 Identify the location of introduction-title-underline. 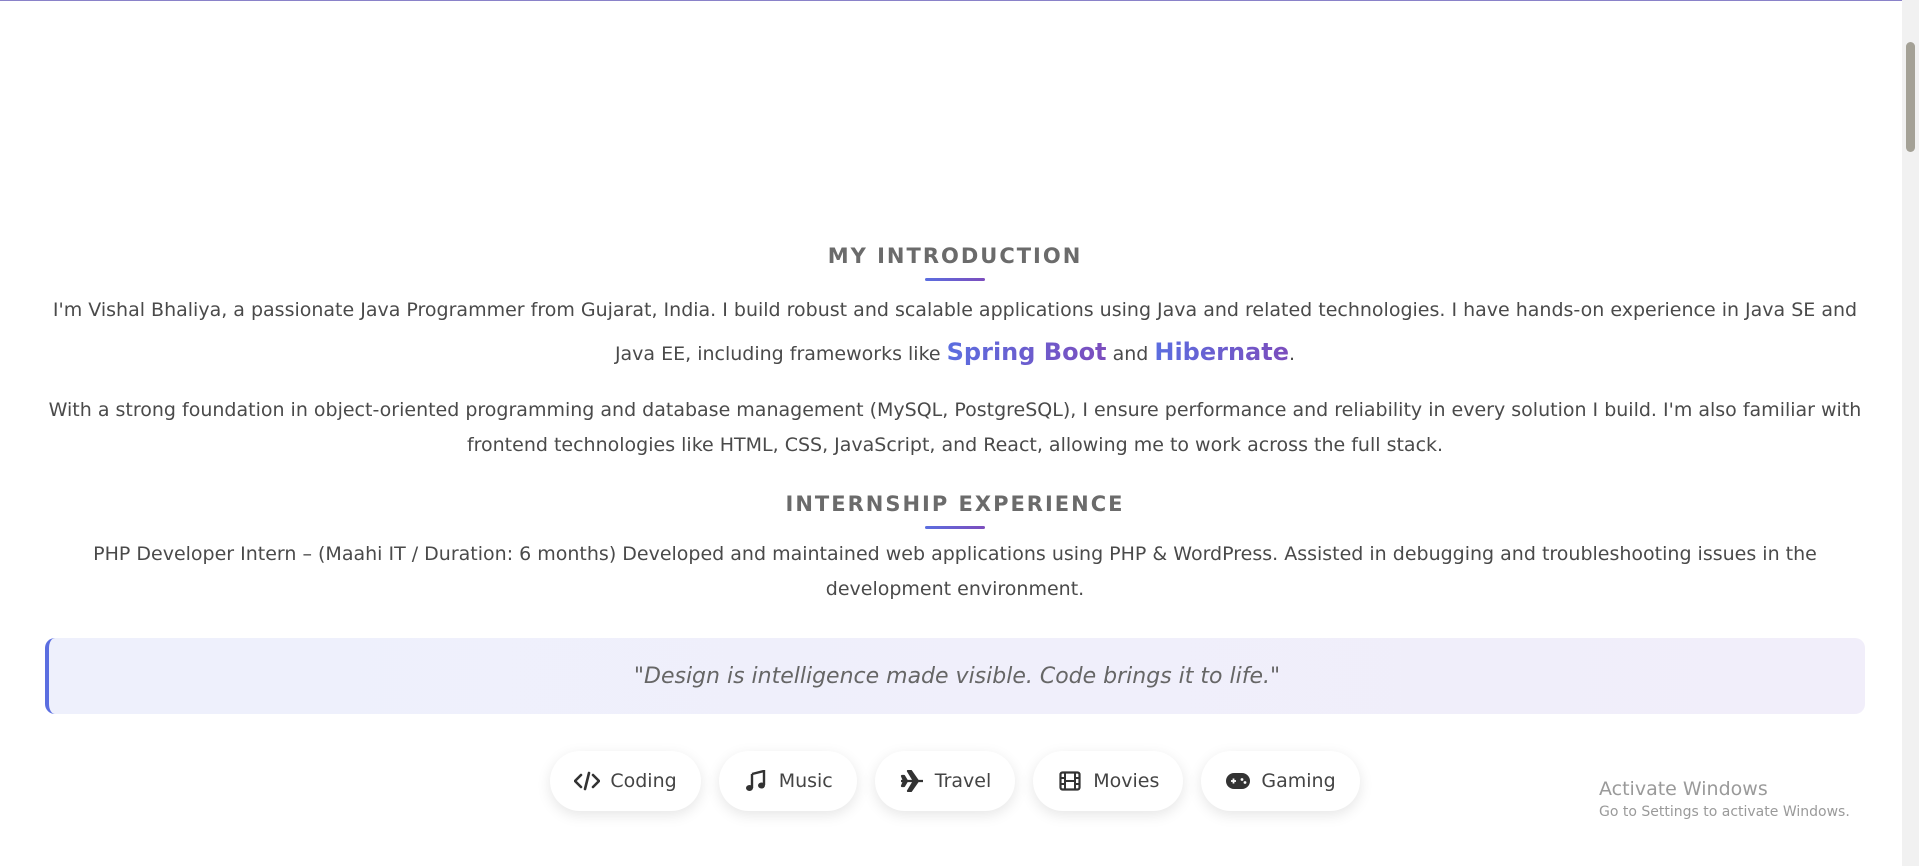
(955, 279).